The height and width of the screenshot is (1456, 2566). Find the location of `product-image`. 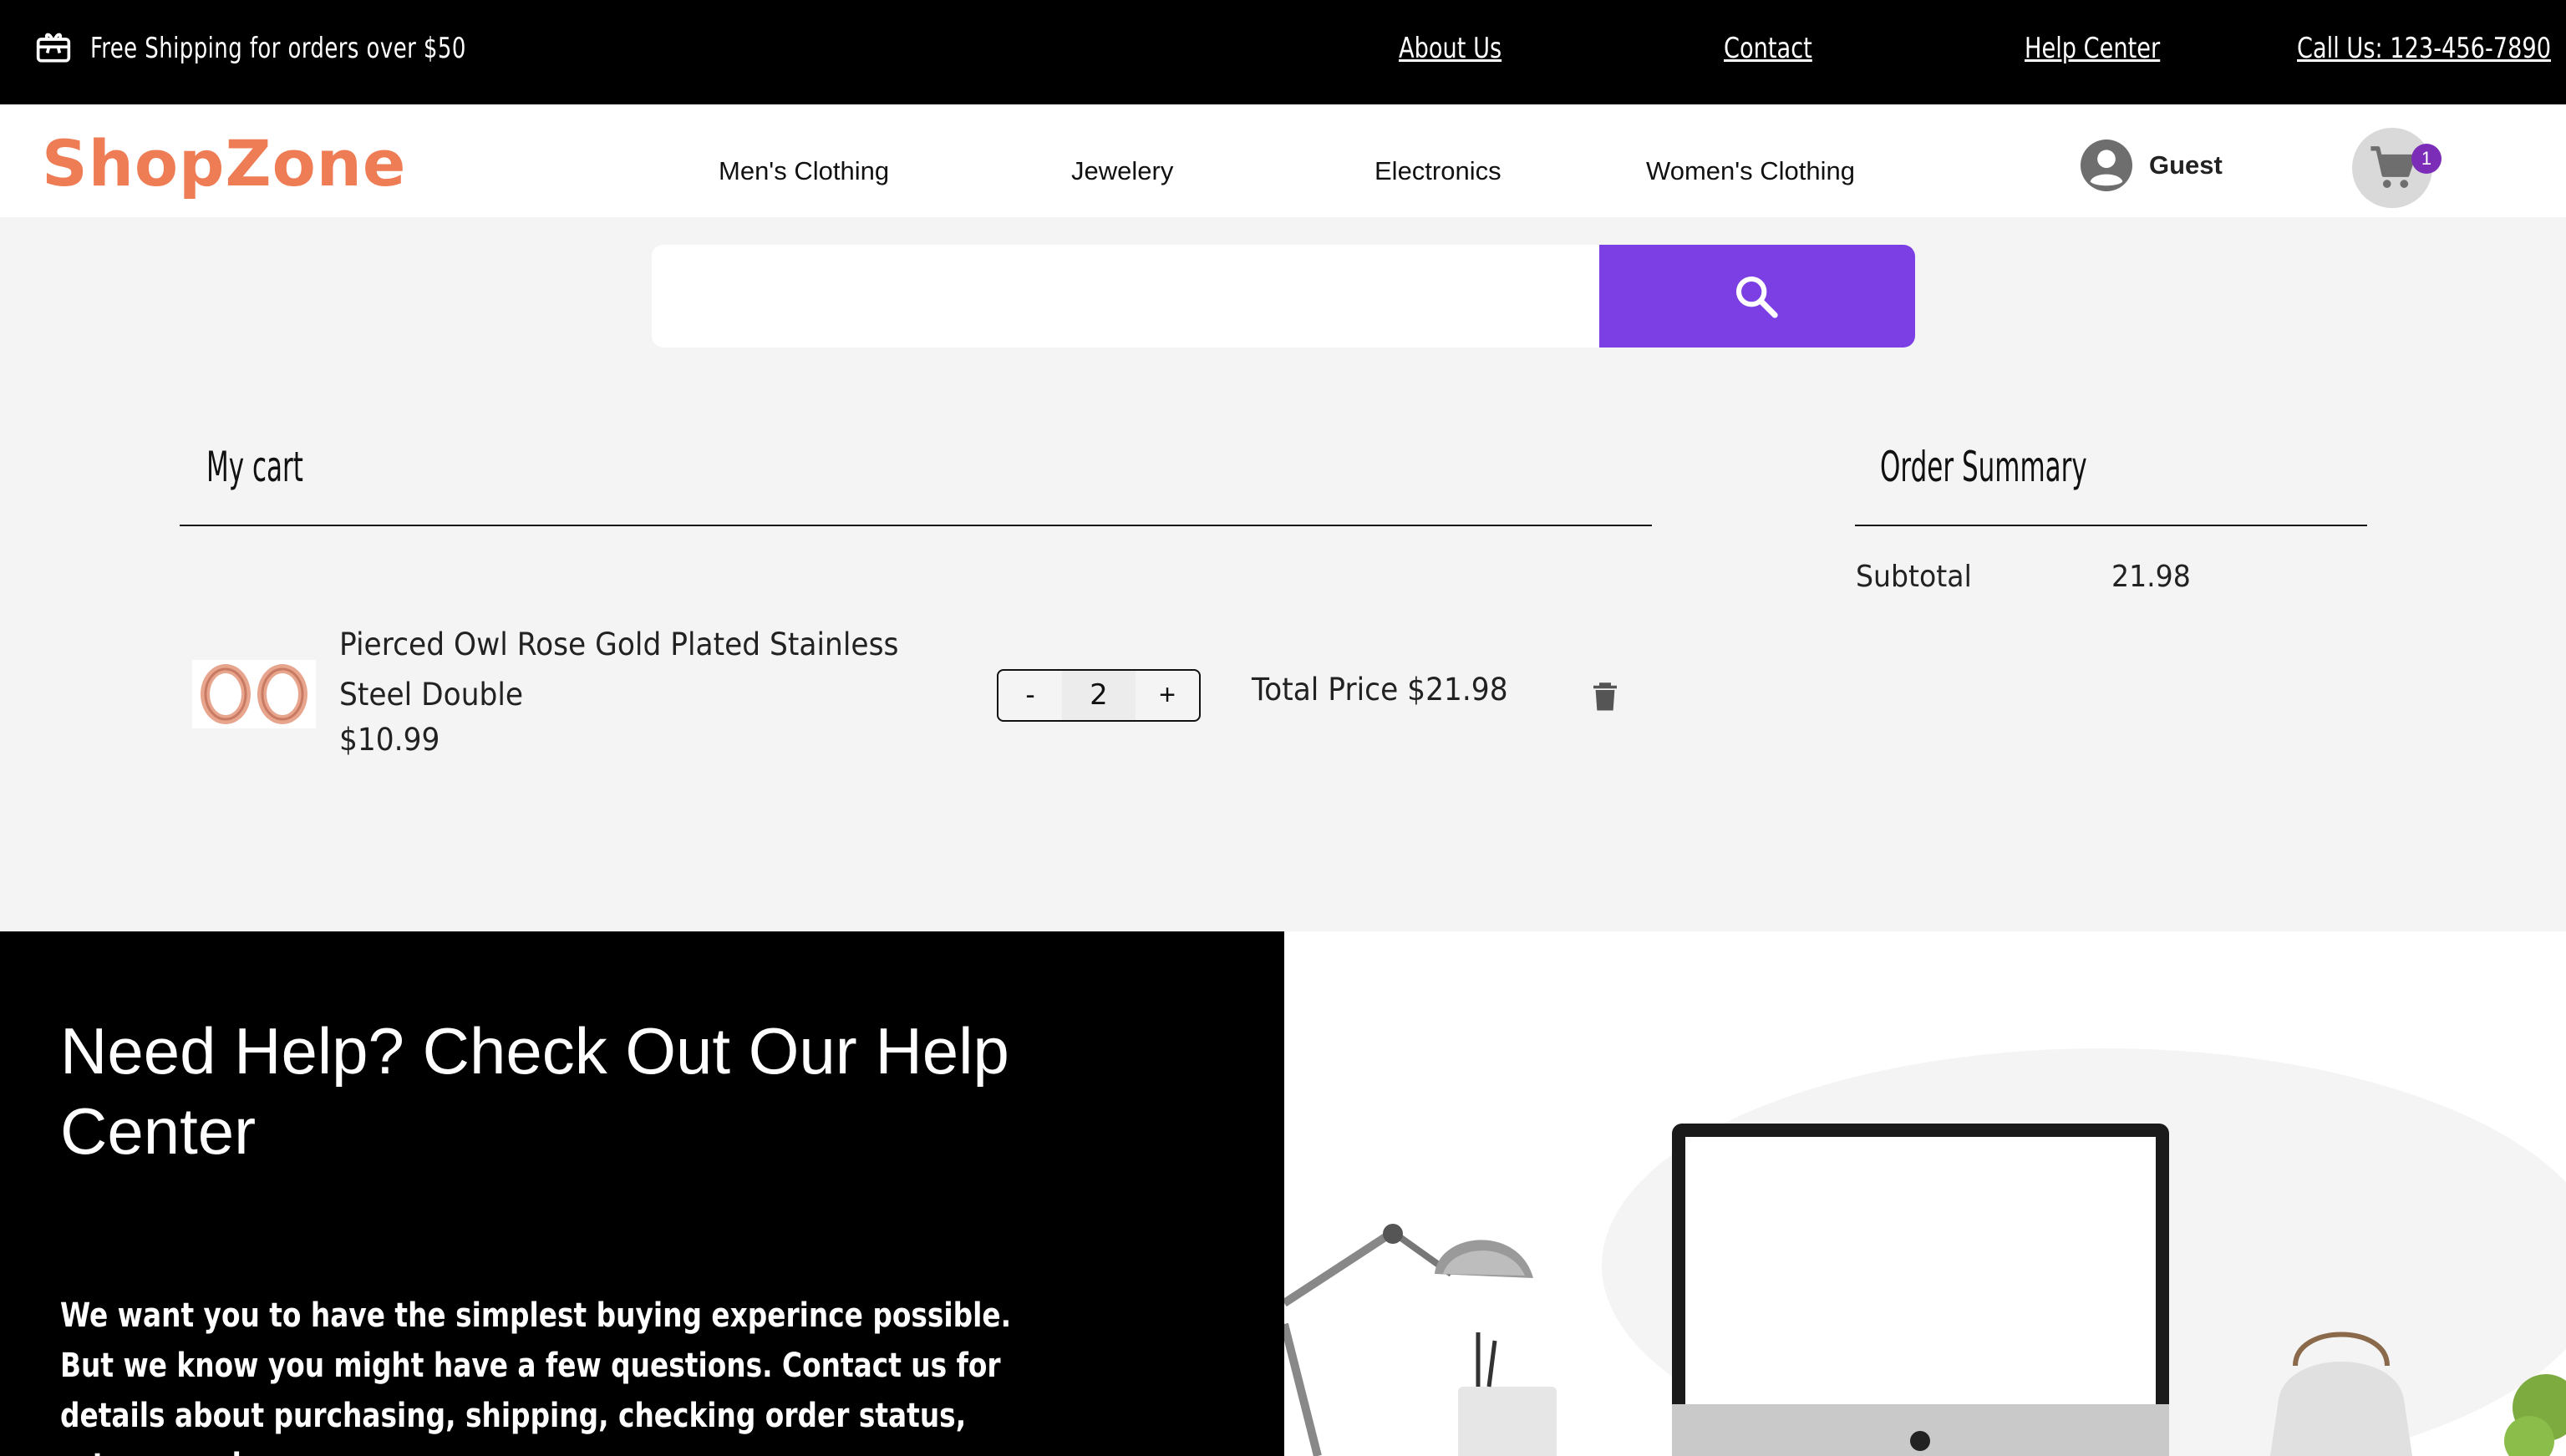

product-image is located at coordinates (254, 694).